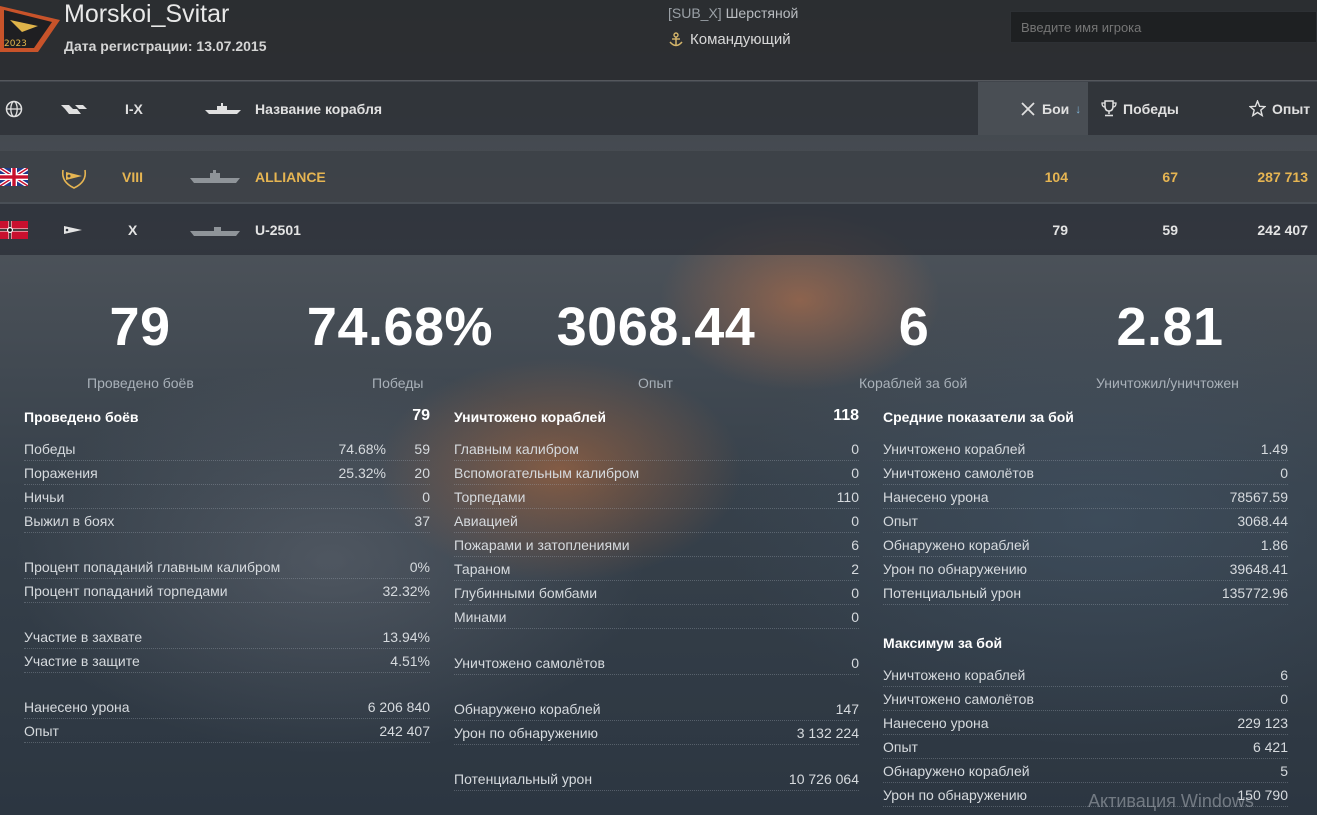 The height and width of the screenshot is (815, 1317). I want to click on stat-value: 78567.59, so click(1258, 497).